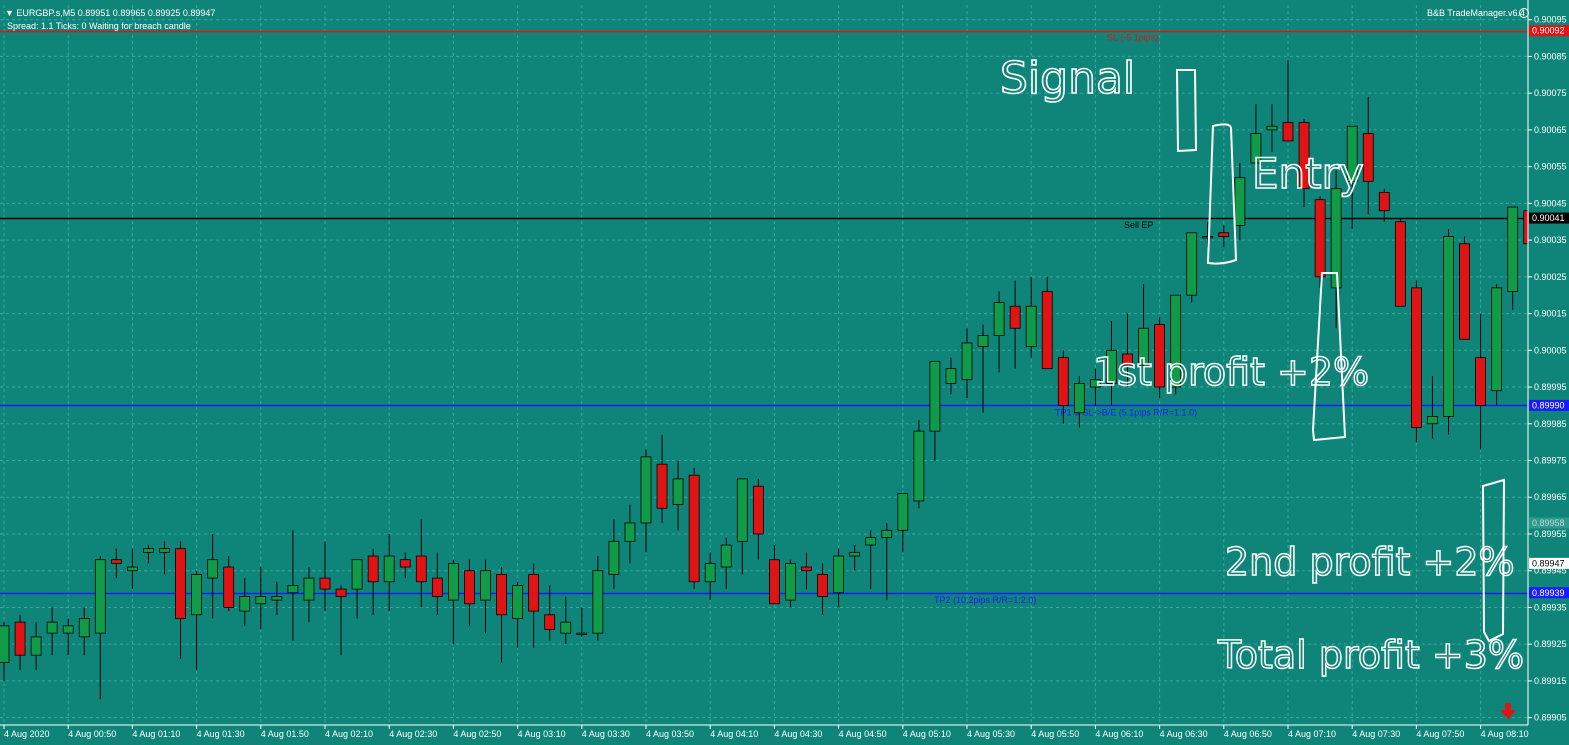 The image size is (1569, 745). Describe the element at coordinates (542, 734) in the screenshot. I see `x-tick-label: 4 Aug 03:10` at that location.